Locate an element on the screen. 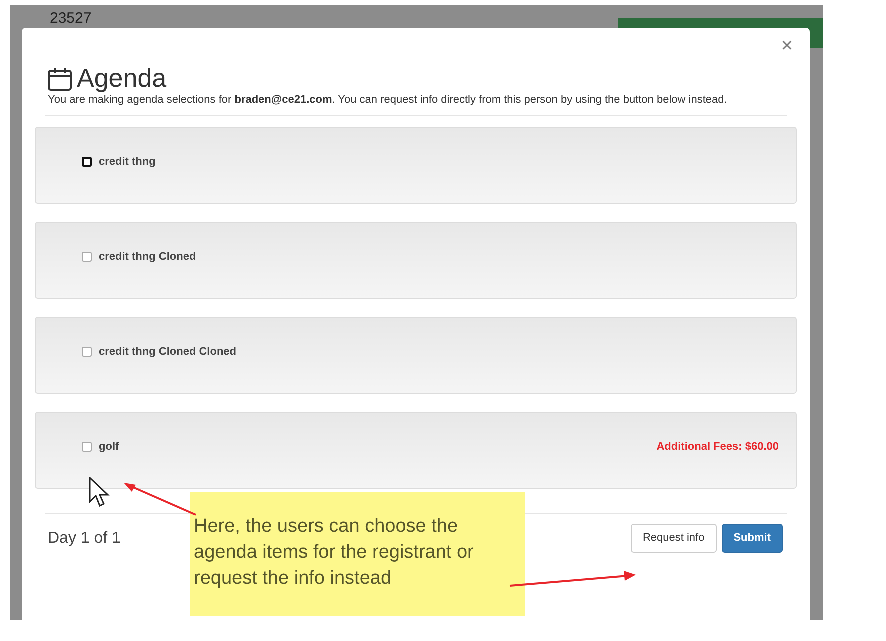 The width and height of the screenshot is (886, 641). agenda-item-label: golf is located at coordinates (109, 447).